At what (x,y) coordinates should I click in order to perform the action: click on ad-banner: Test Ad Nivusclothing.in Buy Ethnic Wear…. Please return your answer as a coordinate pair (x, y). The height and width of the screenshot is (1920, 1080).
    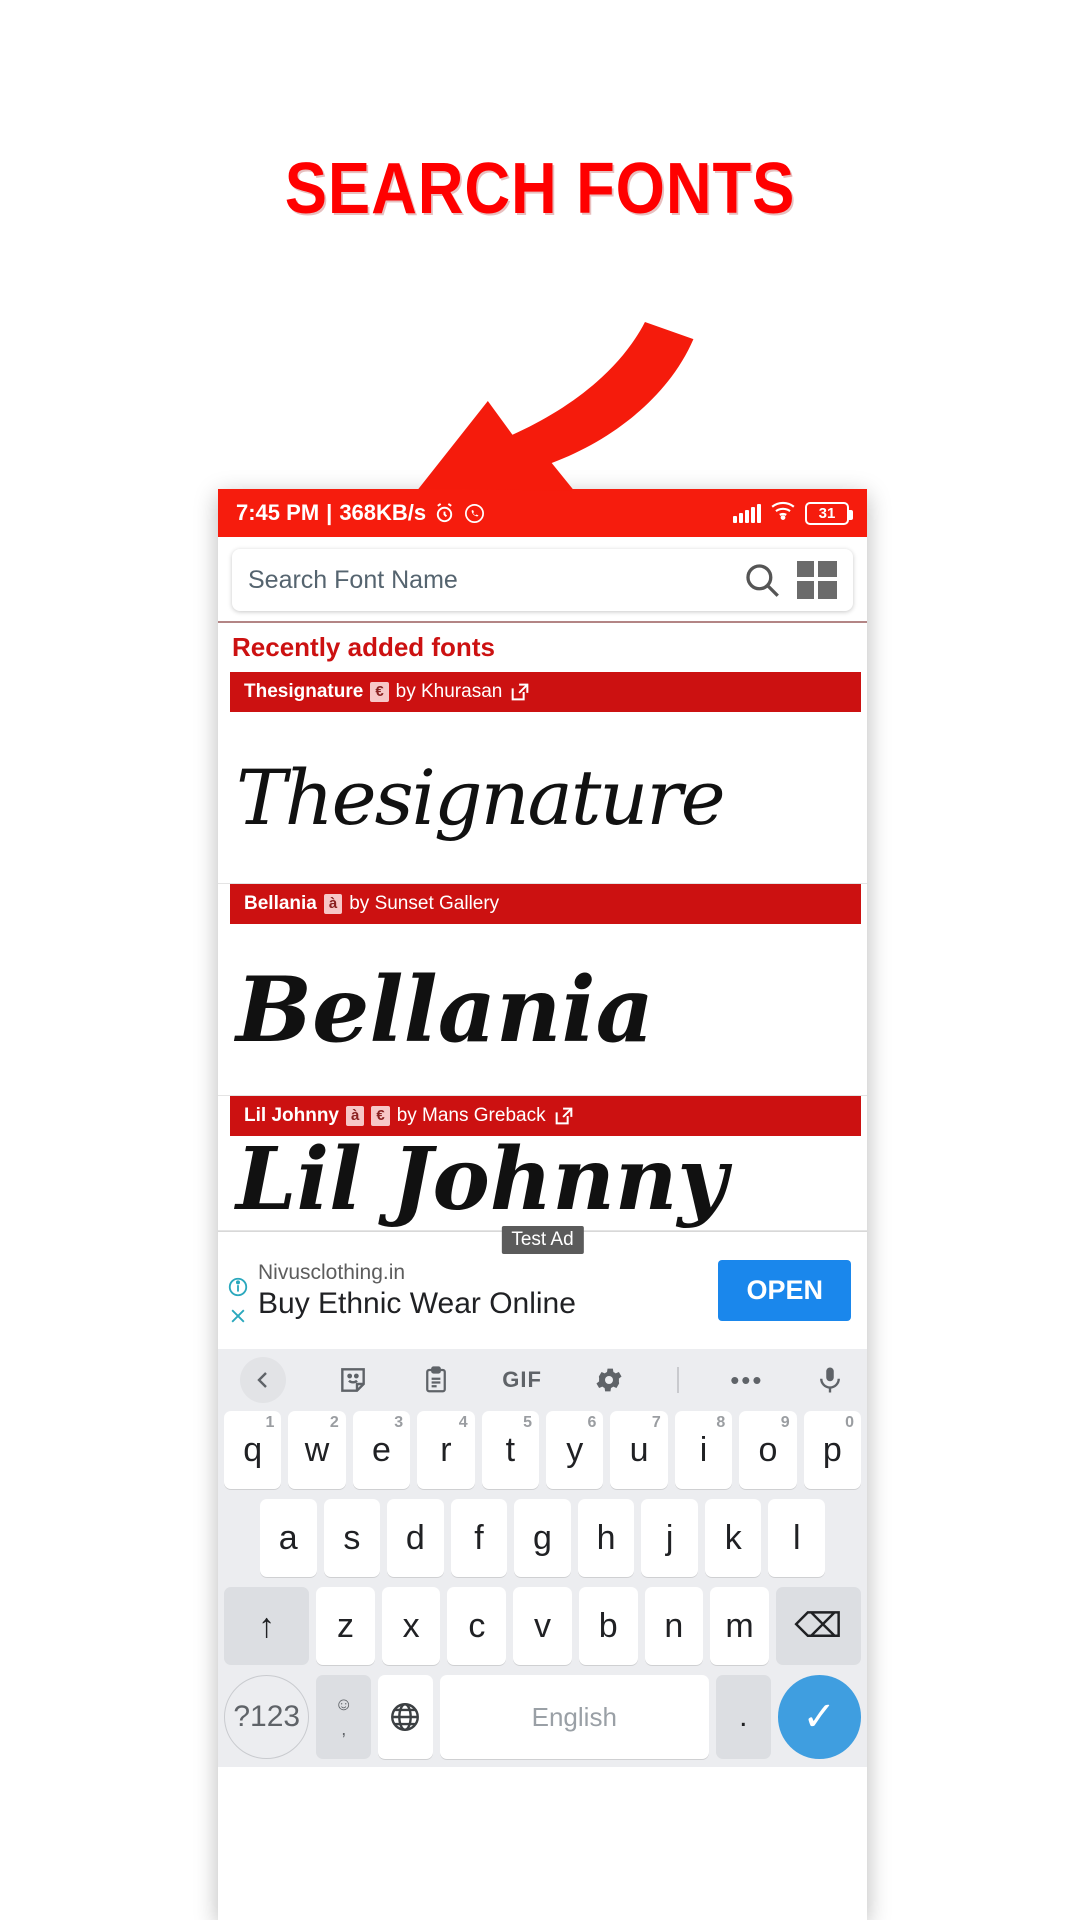
    Looking at the image, I should click on (542, 1287).